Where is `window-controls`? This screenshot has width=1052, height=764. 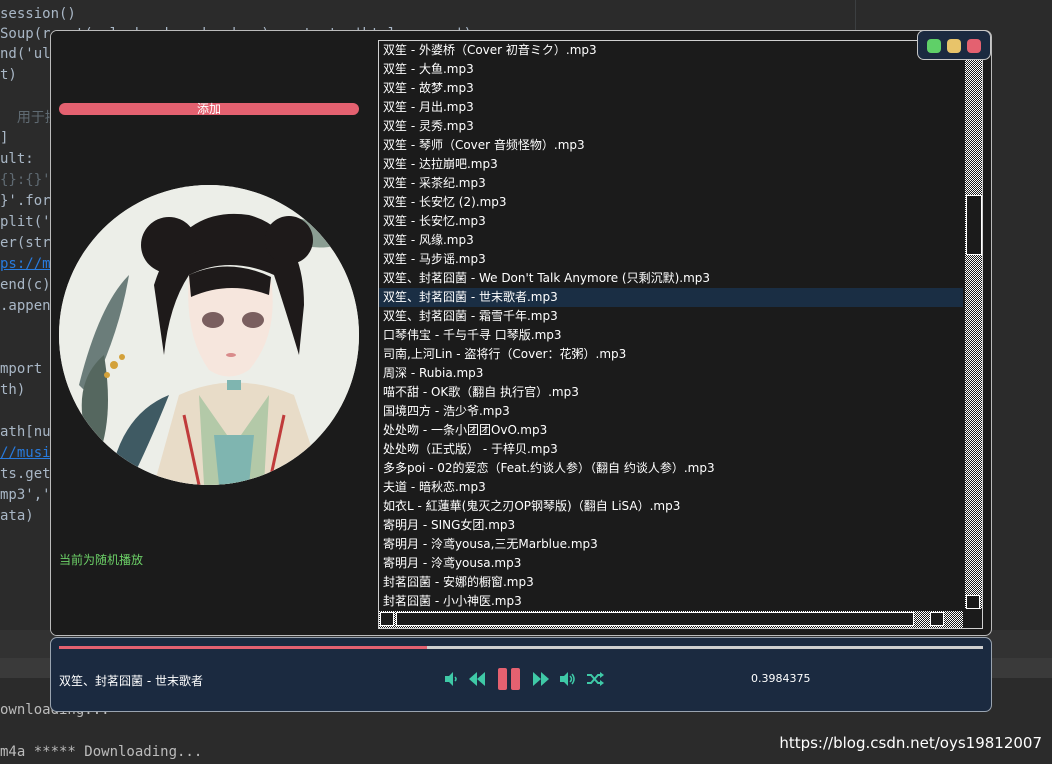 window-controls is located at coordinates (954, 45).